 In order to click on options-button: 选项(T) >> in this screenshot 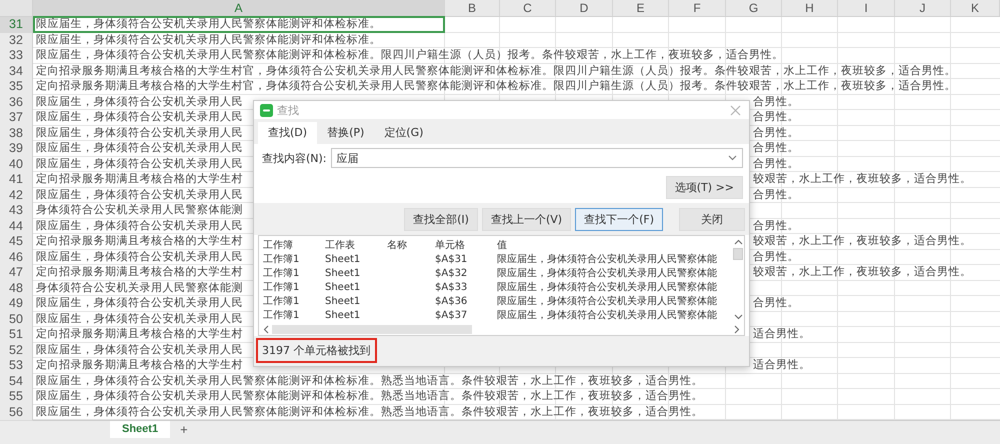, I will do `click(704, 187)`.